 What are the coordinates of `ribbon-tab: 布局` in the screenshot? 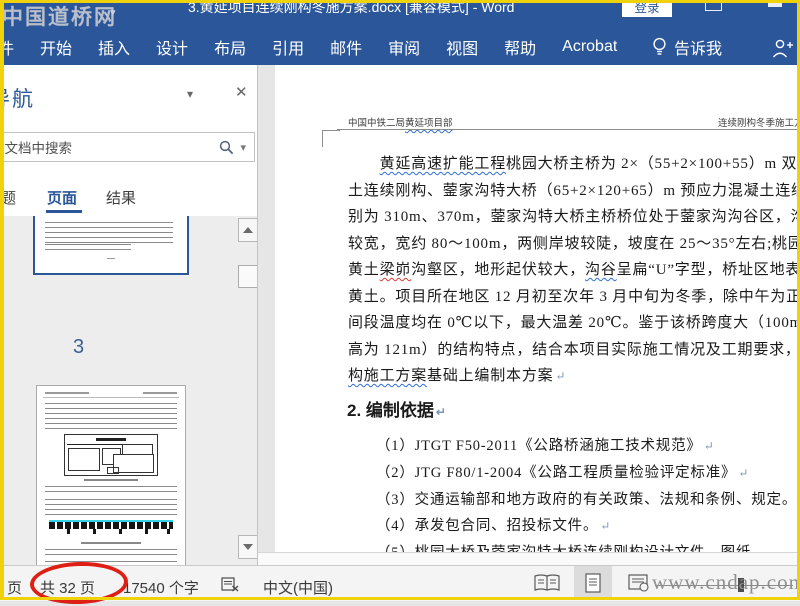 It's located at (230, 47).